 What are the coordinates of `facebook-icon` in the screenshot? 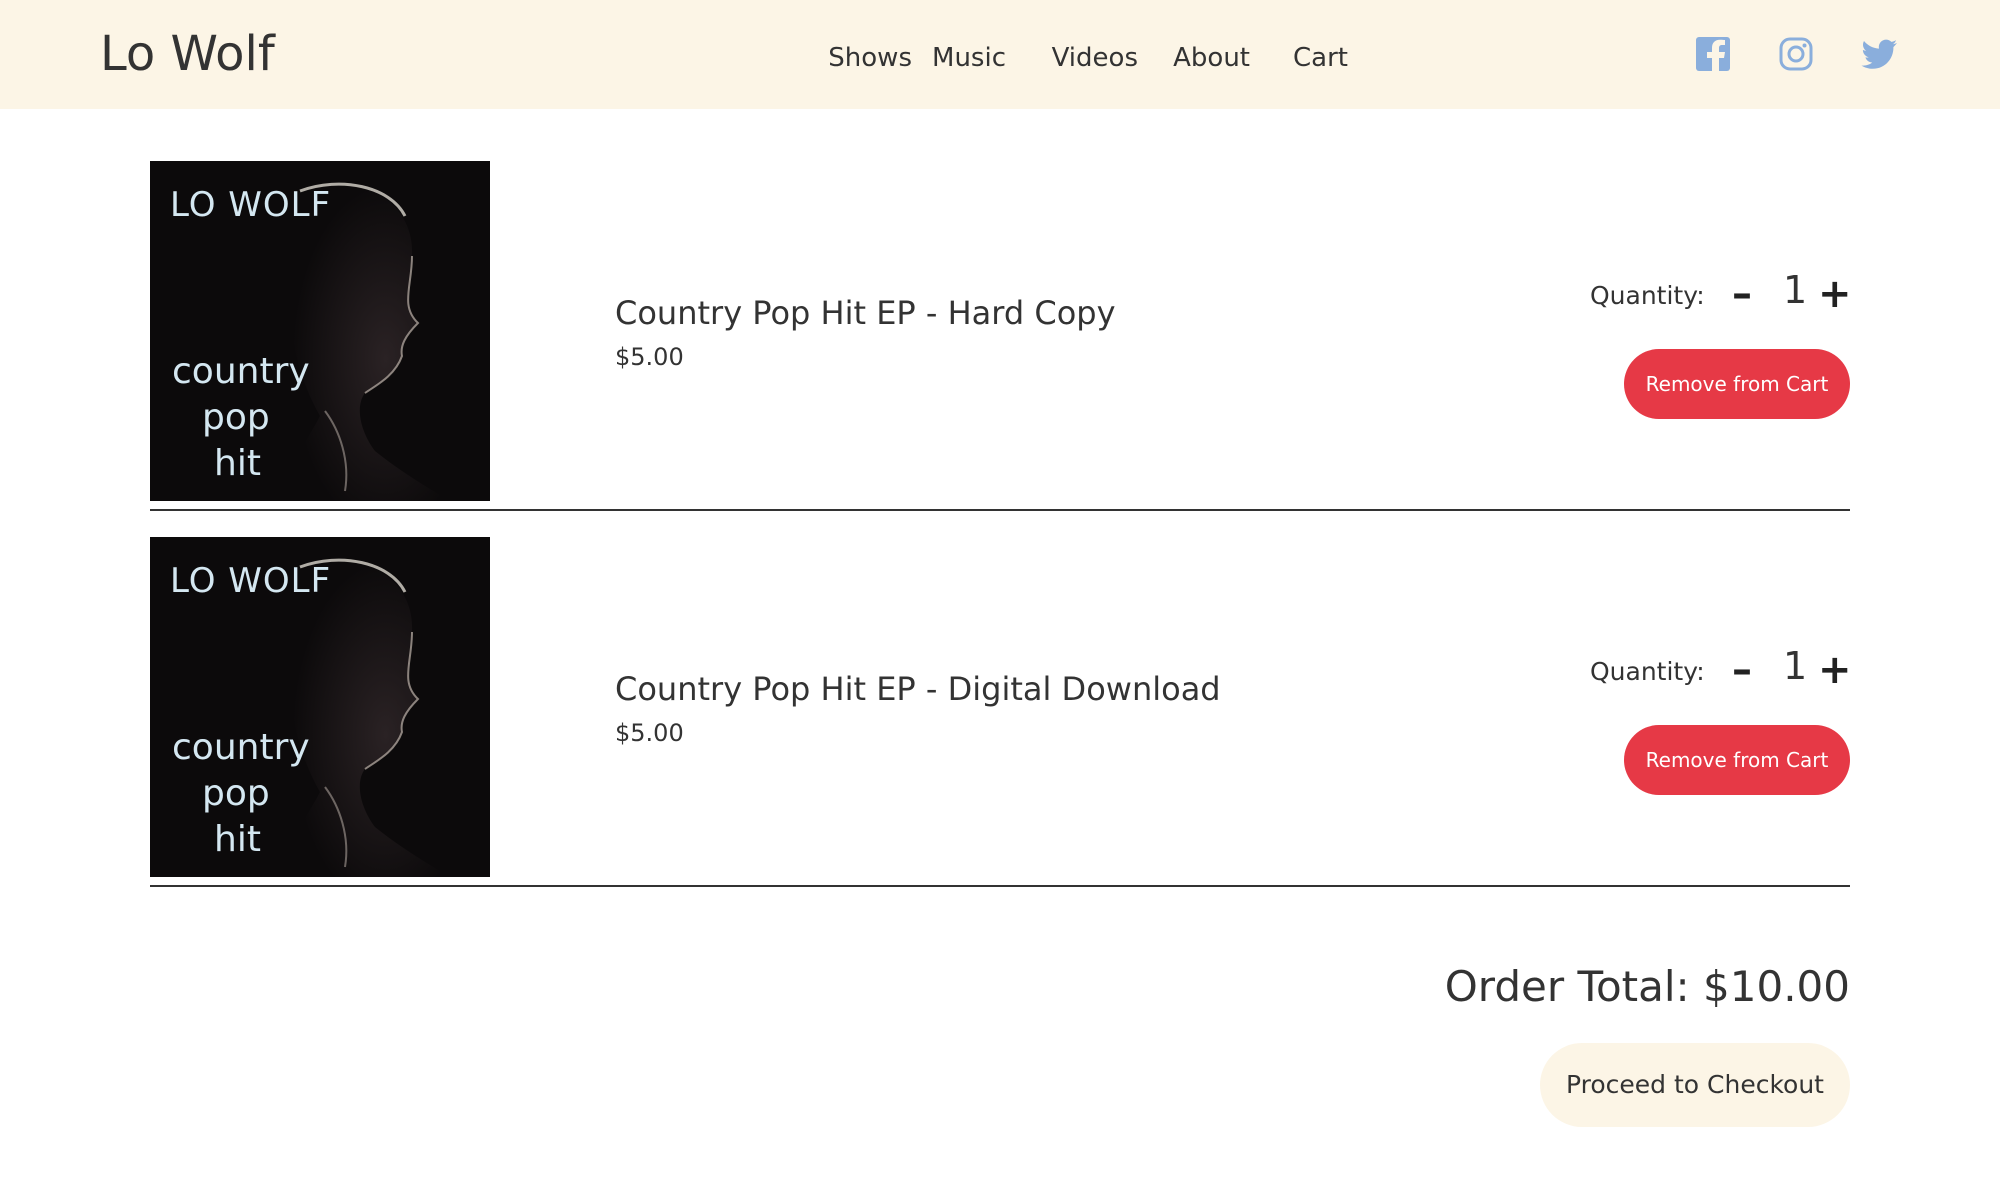 It's located at (1713, 54).